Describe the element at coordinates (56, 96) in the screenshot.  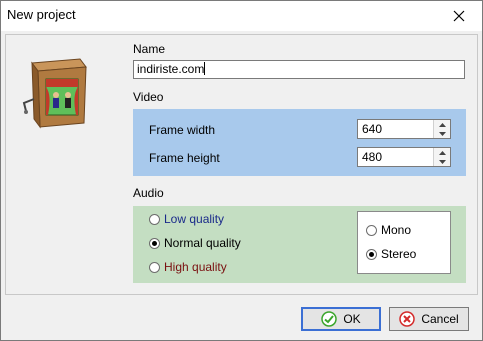
I see `puppet-theater-icon` at that location.